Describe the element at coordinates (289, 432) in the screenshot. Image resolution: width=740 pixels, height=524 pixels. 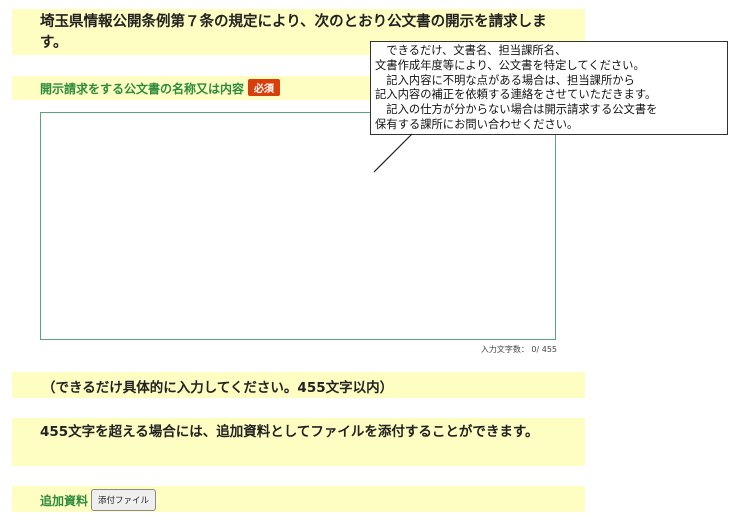
I see `attachment-note-text: 455文字を超える場合には、追加資料としてファイルを添付することができます。` at that location.